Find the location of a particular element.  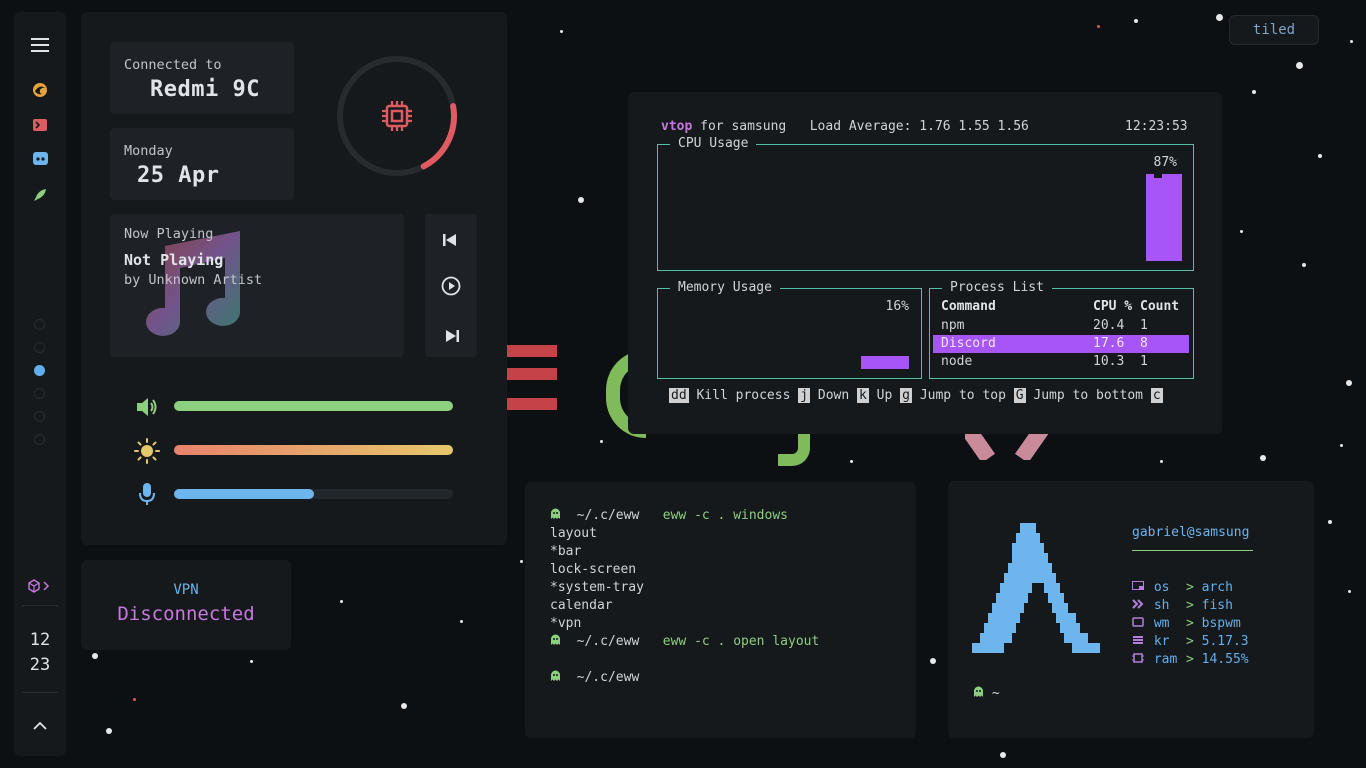

process-command: node is located at coordinates (957, 361).